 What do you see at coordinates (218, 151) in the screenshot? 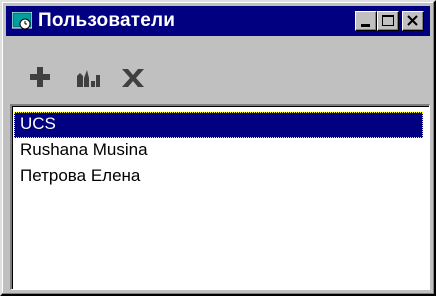
I see `list-item: Rushana Musina` at bounding box center [218, 151].